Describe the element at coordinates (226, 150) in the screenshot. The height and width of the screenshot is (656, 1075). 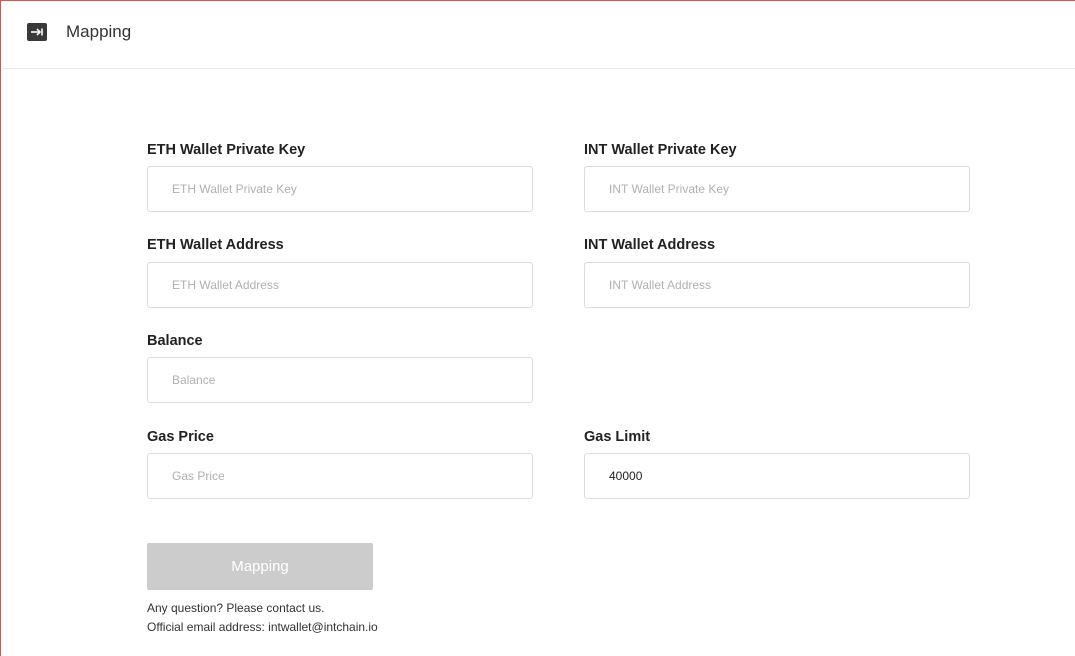
I see `eth-private-key-label: ETH Wallet Private Key` at that location.